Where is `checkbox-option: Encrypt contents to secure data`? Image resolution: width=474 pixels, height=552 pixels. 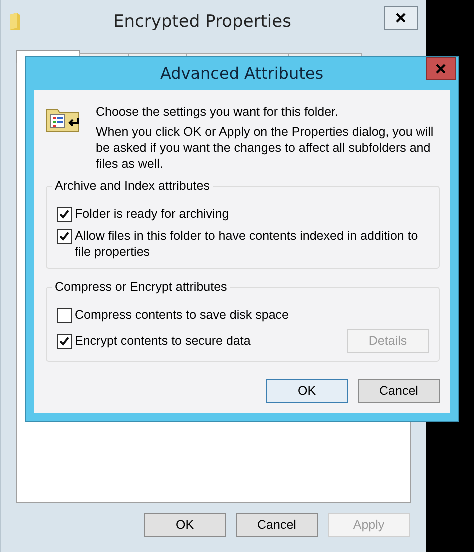
checkbox-option: Encrypt contents to secure data is located at coordinates (154, 341).